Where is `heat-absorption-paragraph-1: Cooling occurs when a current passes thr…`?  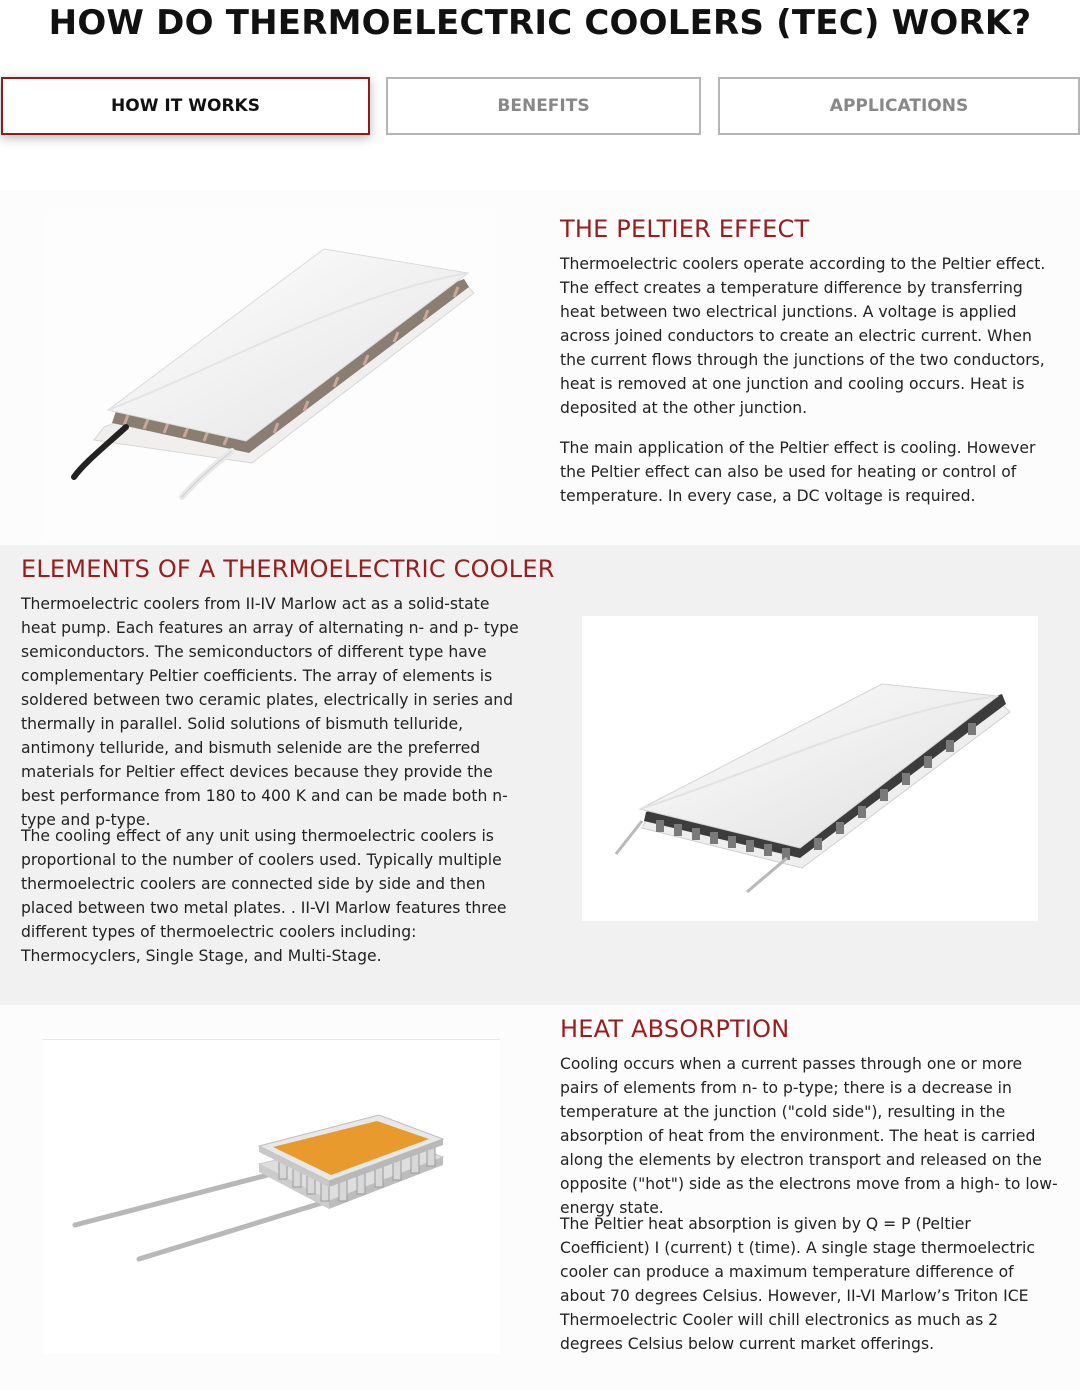 heat-absorption-paragraph-1: Cooling occurs when a current passes thr… is located at coordinates (809, 1136).